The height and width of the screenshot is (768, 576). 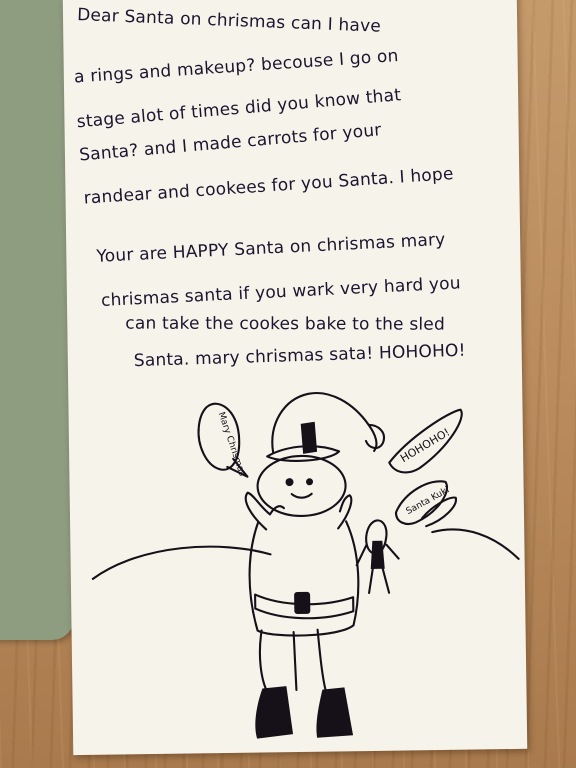 I want to click on santa-legs, so click(x=293, y=662).